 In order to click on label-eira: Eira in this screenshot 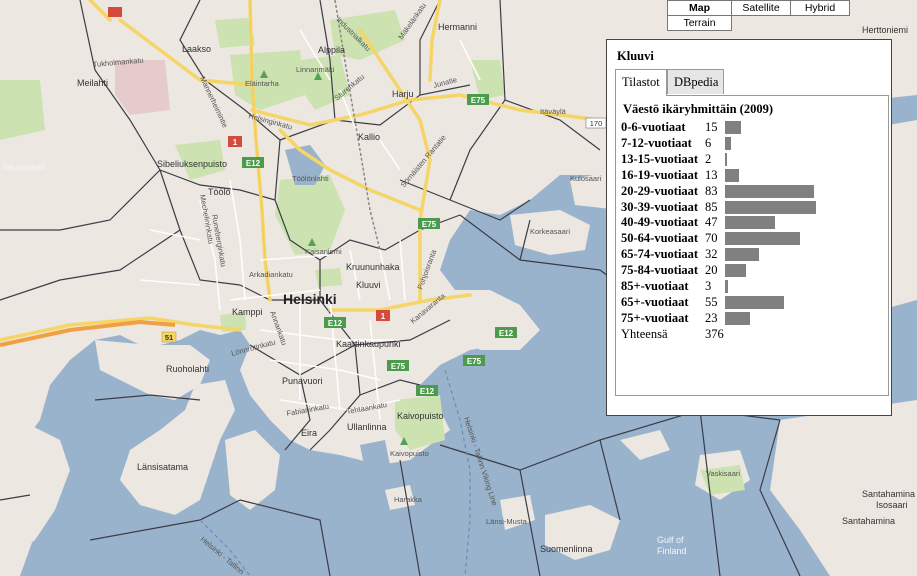, I will do `click(309, 433)`.